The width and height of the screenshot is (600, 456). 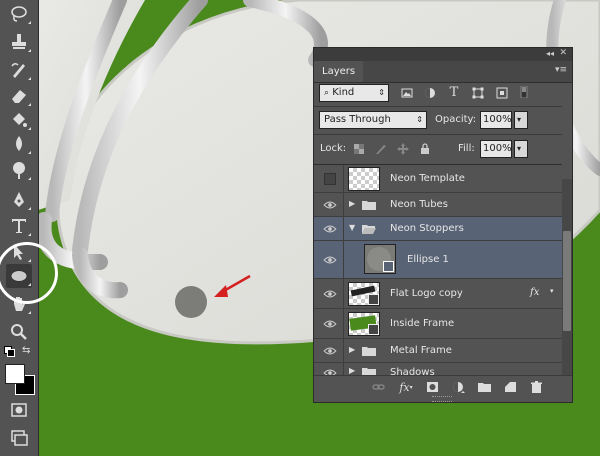 What do you see at coordinates (502, 93) in the screenshot?
I see `filter-smart-object-button` at bounding box center [502, 93].